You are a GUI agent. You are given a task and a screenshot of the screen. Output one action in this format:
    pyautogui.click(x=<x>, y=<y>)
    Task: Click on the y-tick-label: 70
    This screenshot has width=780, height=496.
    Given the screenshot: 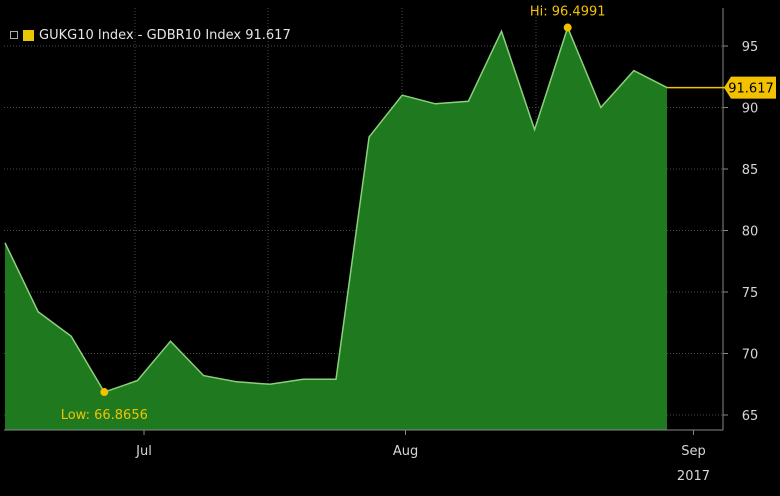 What is the action you would take?
    pyautogui.click(x=750, y=355)
    